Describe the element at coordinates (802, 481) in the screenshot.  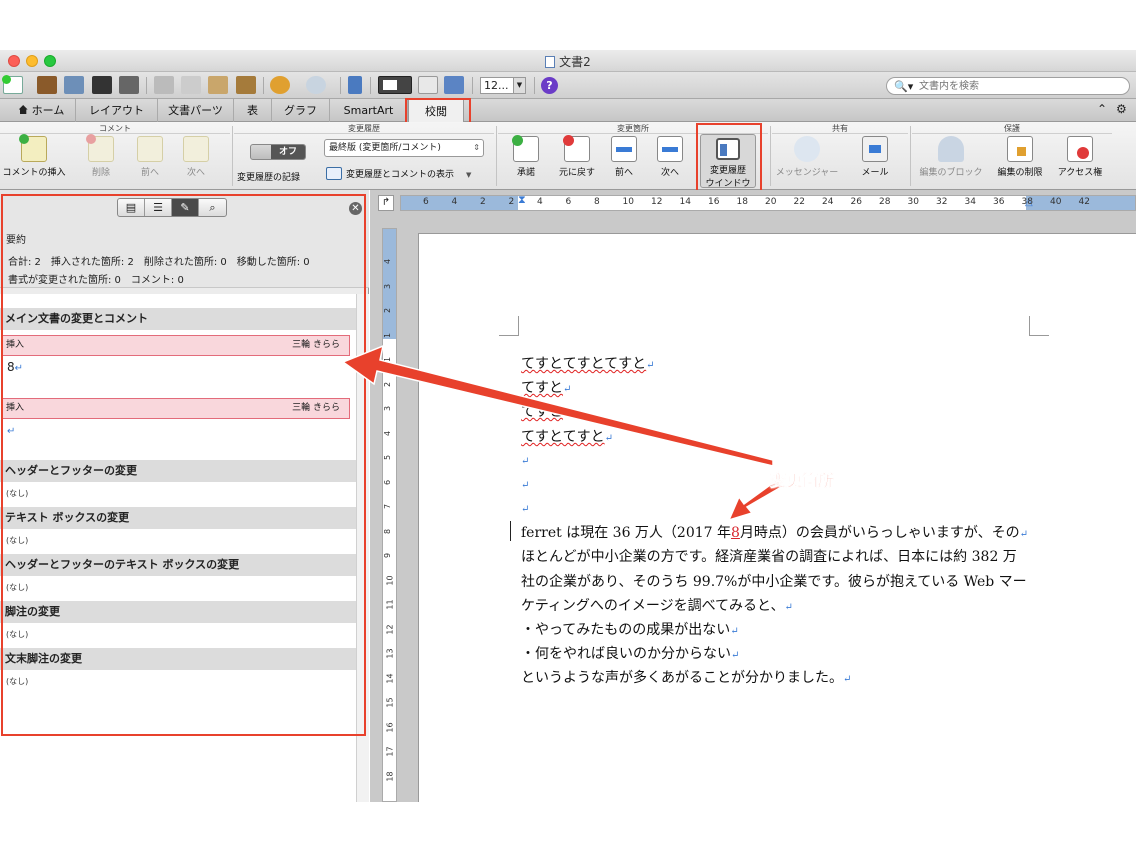
I see `annotation-label: 変更箇所` at that location.